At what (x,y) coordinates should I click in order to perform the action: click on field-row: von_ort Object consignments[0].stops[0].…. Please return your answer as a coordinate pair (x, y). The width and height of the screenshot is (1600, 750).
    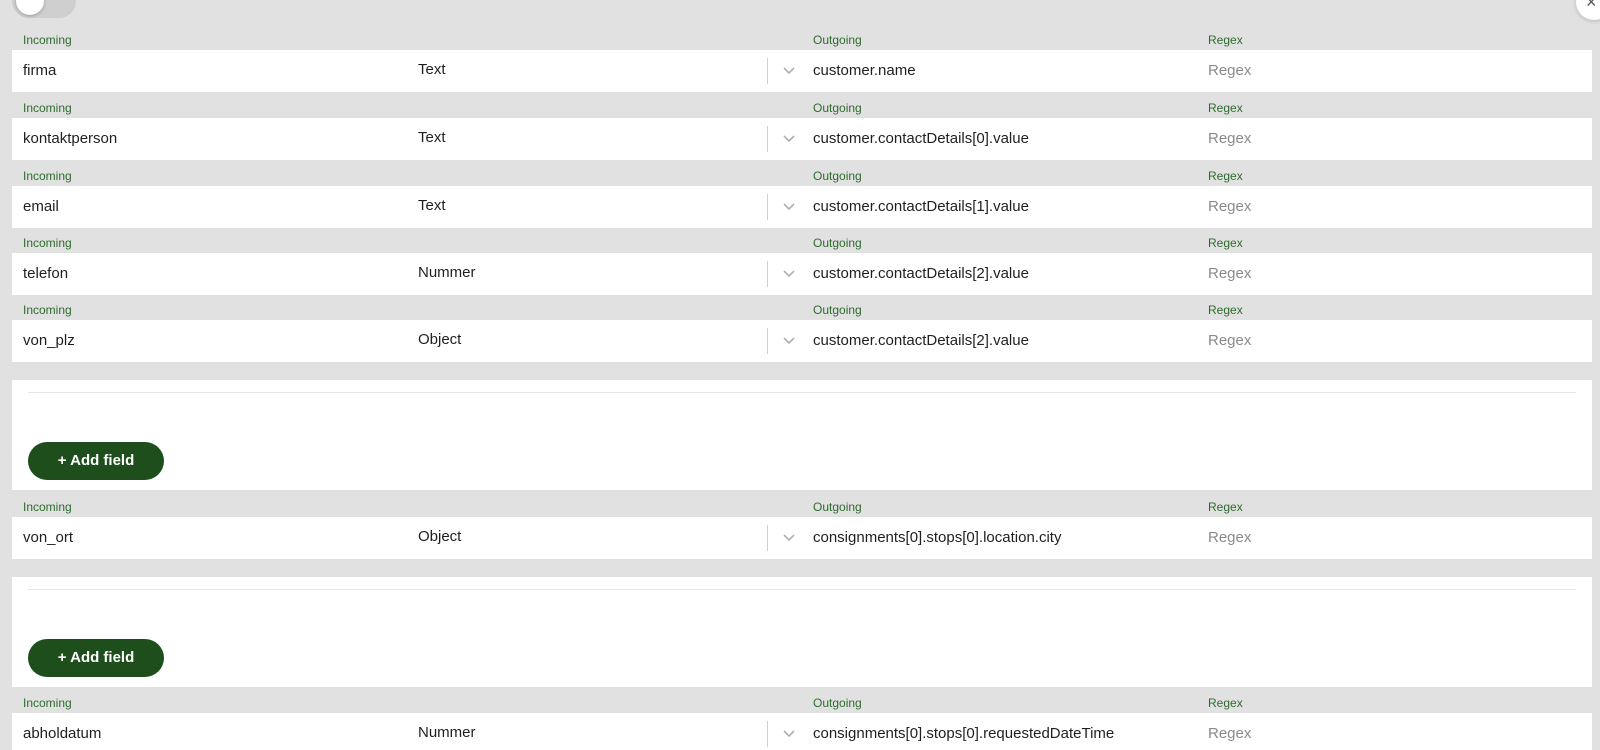
    Looking at the image, I should click on (802, 538).